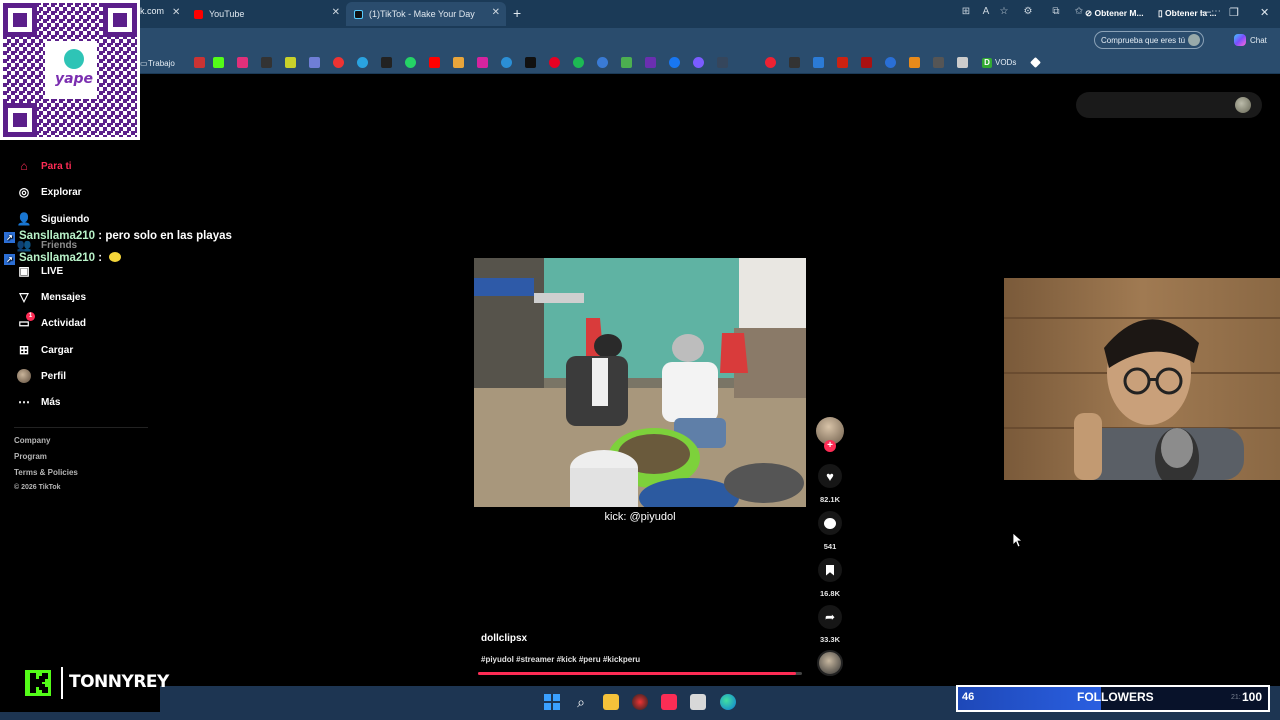  What do you see at coordinates (552, 702) in the screenshot?
I see `windows-start-icon` at bounding box center [552, 702].